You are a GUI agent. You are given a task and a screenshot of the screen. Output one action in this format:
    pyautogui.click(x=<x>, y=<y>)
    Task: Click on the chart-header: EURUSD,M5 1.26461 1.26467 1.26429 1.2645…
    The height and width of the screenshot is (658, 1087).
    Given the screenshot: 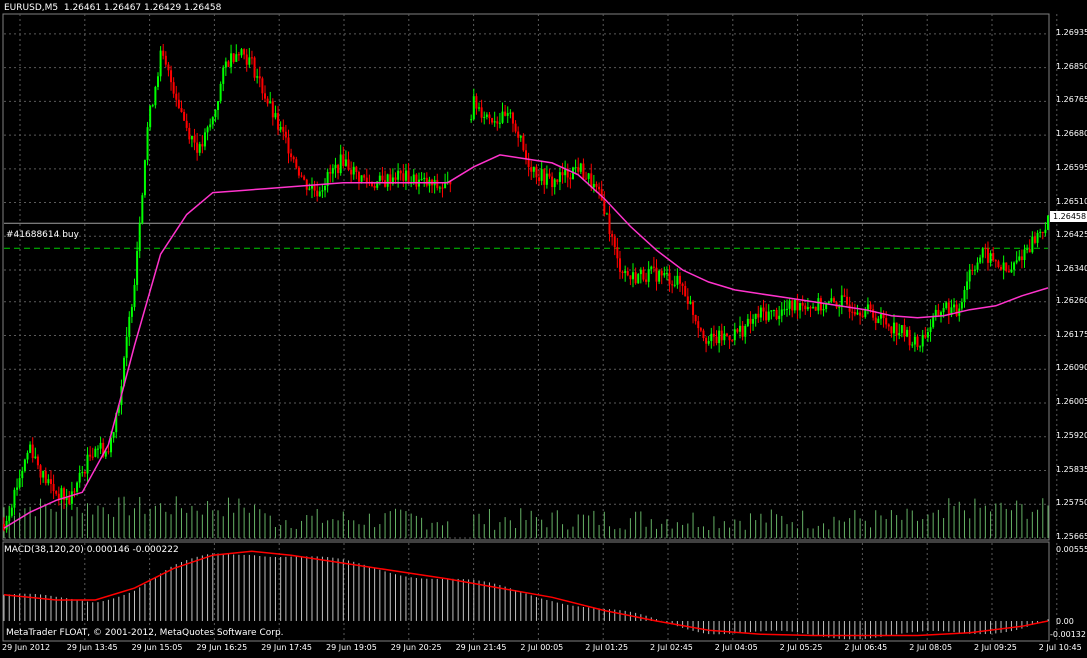 What is the action you would take?
    pyautogui.click(x=112, y=8)
    